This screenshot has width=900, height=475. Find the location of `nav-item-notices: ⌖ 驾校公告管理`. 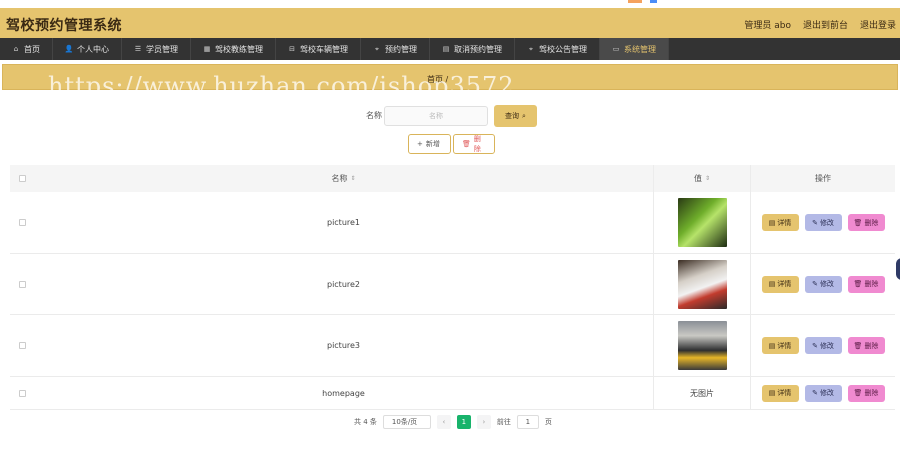

nav-item-notices: ⌖ 驾校公告管理 is located at coordinates (557, 49).